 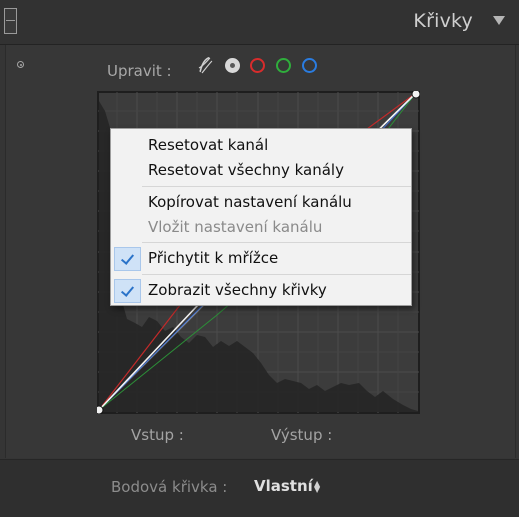 I want to click on curve-point-end, so click(x=415, y=95).